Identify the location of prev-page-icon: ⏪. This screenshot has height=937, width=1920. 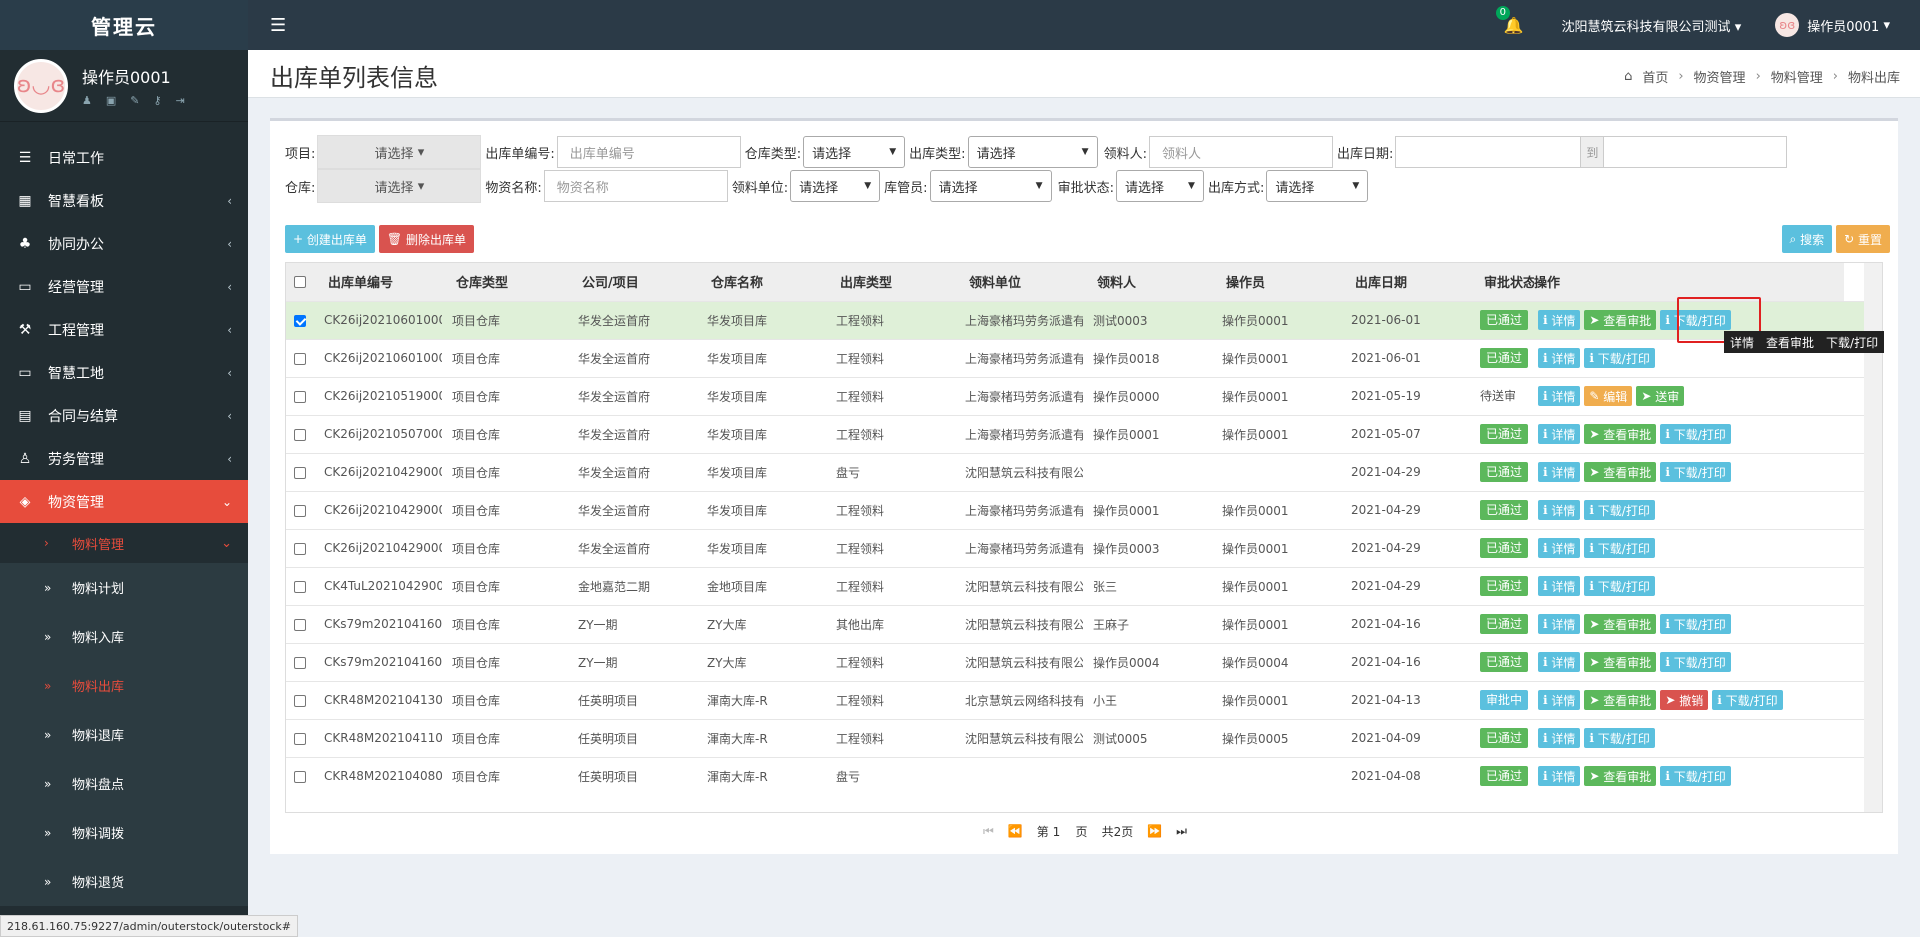
(1015, 831).